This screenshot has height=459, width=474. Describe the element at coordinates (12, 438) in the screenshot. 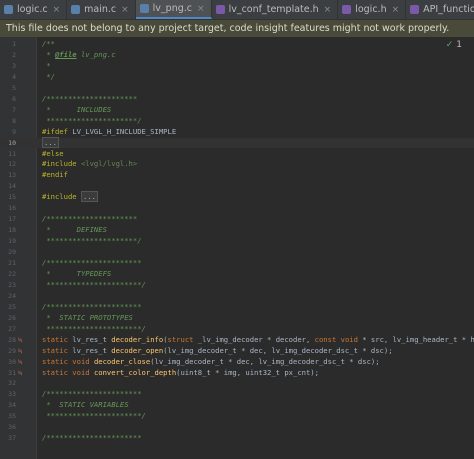

I see `line-number: 37` at that location.